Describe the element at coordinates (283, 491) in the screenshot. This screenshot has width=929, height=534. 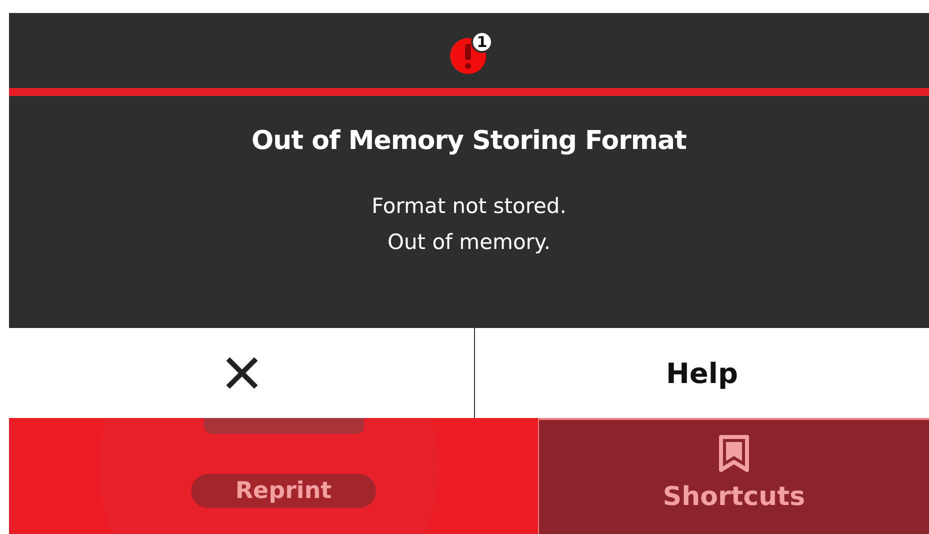
I see `reprint-button: Reprint` at that location.